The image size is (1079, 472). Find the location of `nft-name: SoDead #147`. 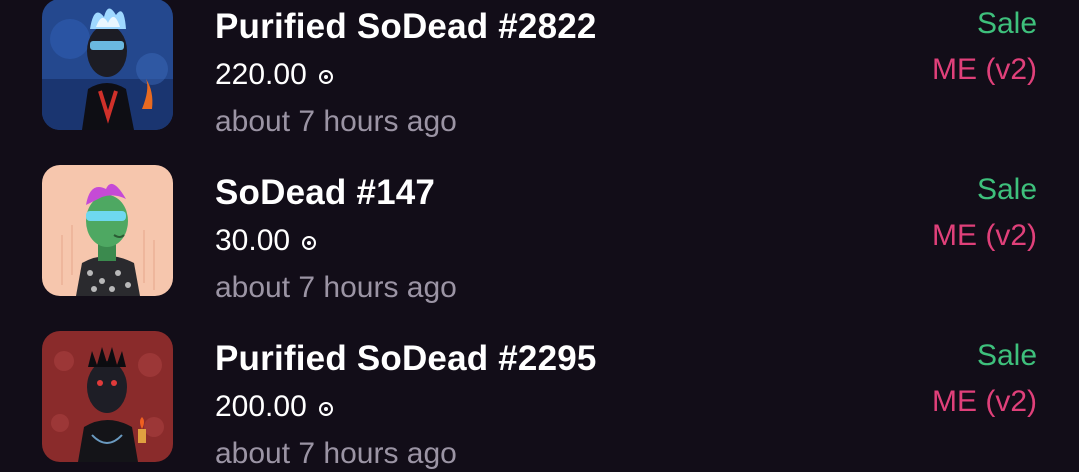

nft-name: SoDead #147 is located at coordinates (325, 193).